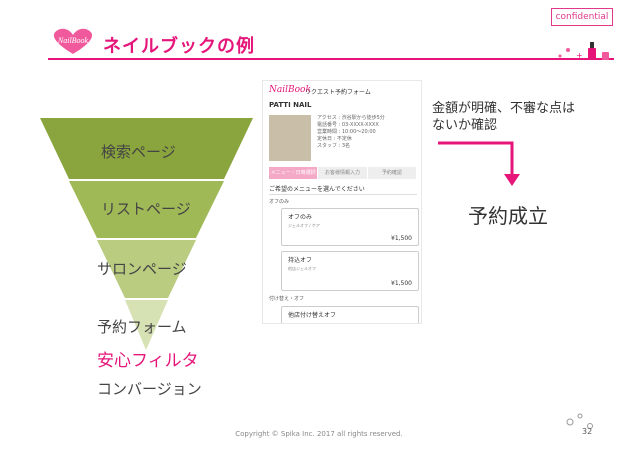  Describe the element at coordinates (504, 108) in the screenshot. I see `note-line: 金額が明確、不審な点は` at that location.